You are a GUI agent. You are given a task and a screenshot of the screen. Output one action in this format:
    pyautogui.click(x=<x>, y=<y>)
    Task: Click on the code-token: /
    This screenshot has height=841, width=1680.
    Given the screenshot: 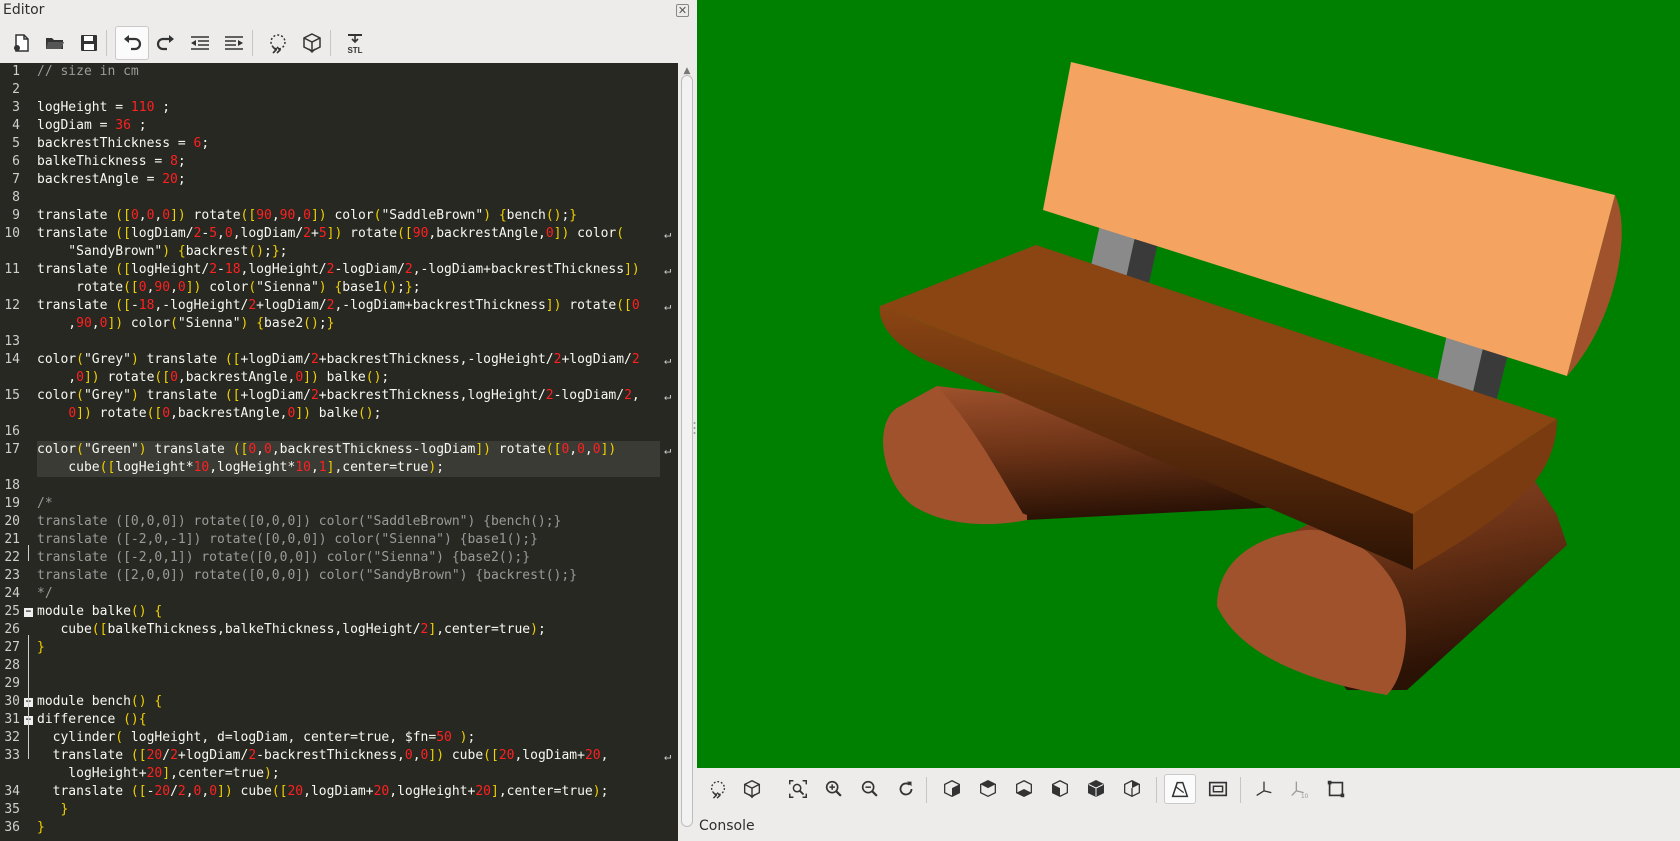 What is the action you would take?
    pyautogui.click(x=174, y=791)
    